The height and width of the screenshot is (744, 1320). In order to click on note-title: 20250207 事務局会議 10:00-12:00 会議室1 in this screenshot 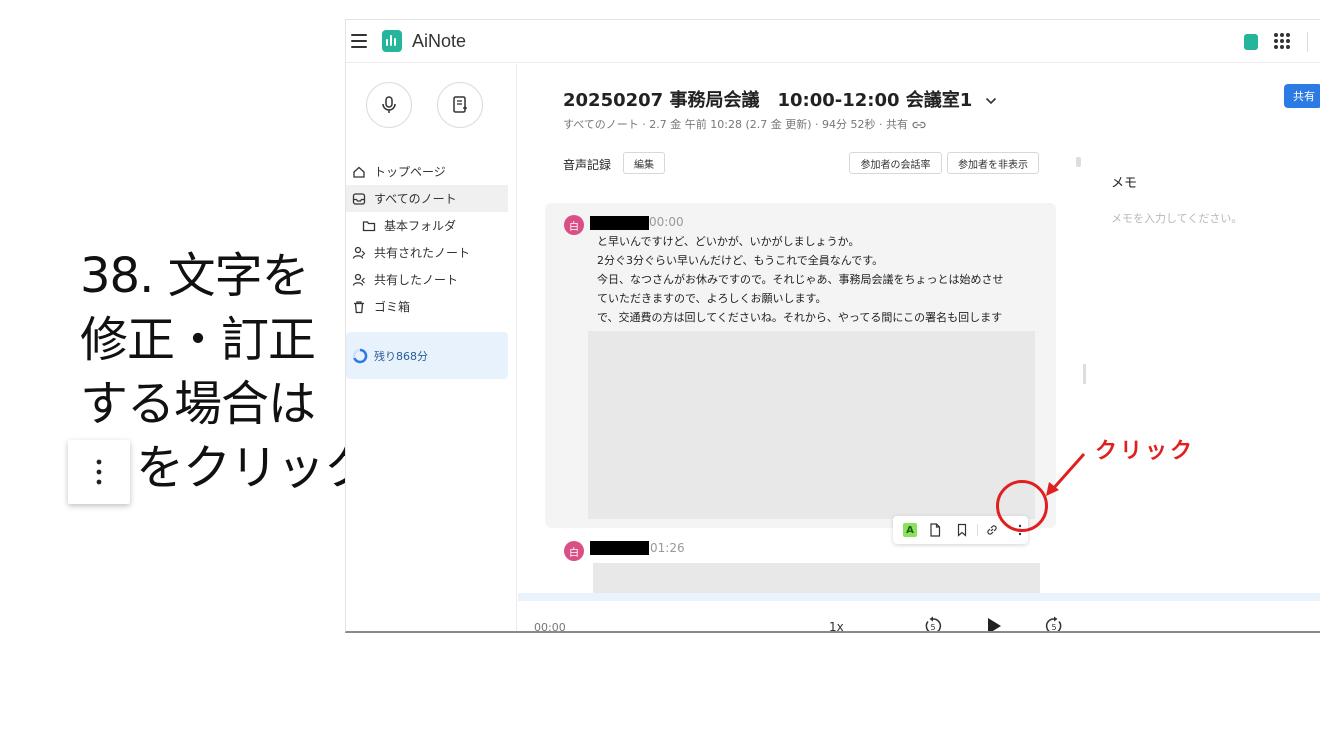, I will do `click(780, 99)`.